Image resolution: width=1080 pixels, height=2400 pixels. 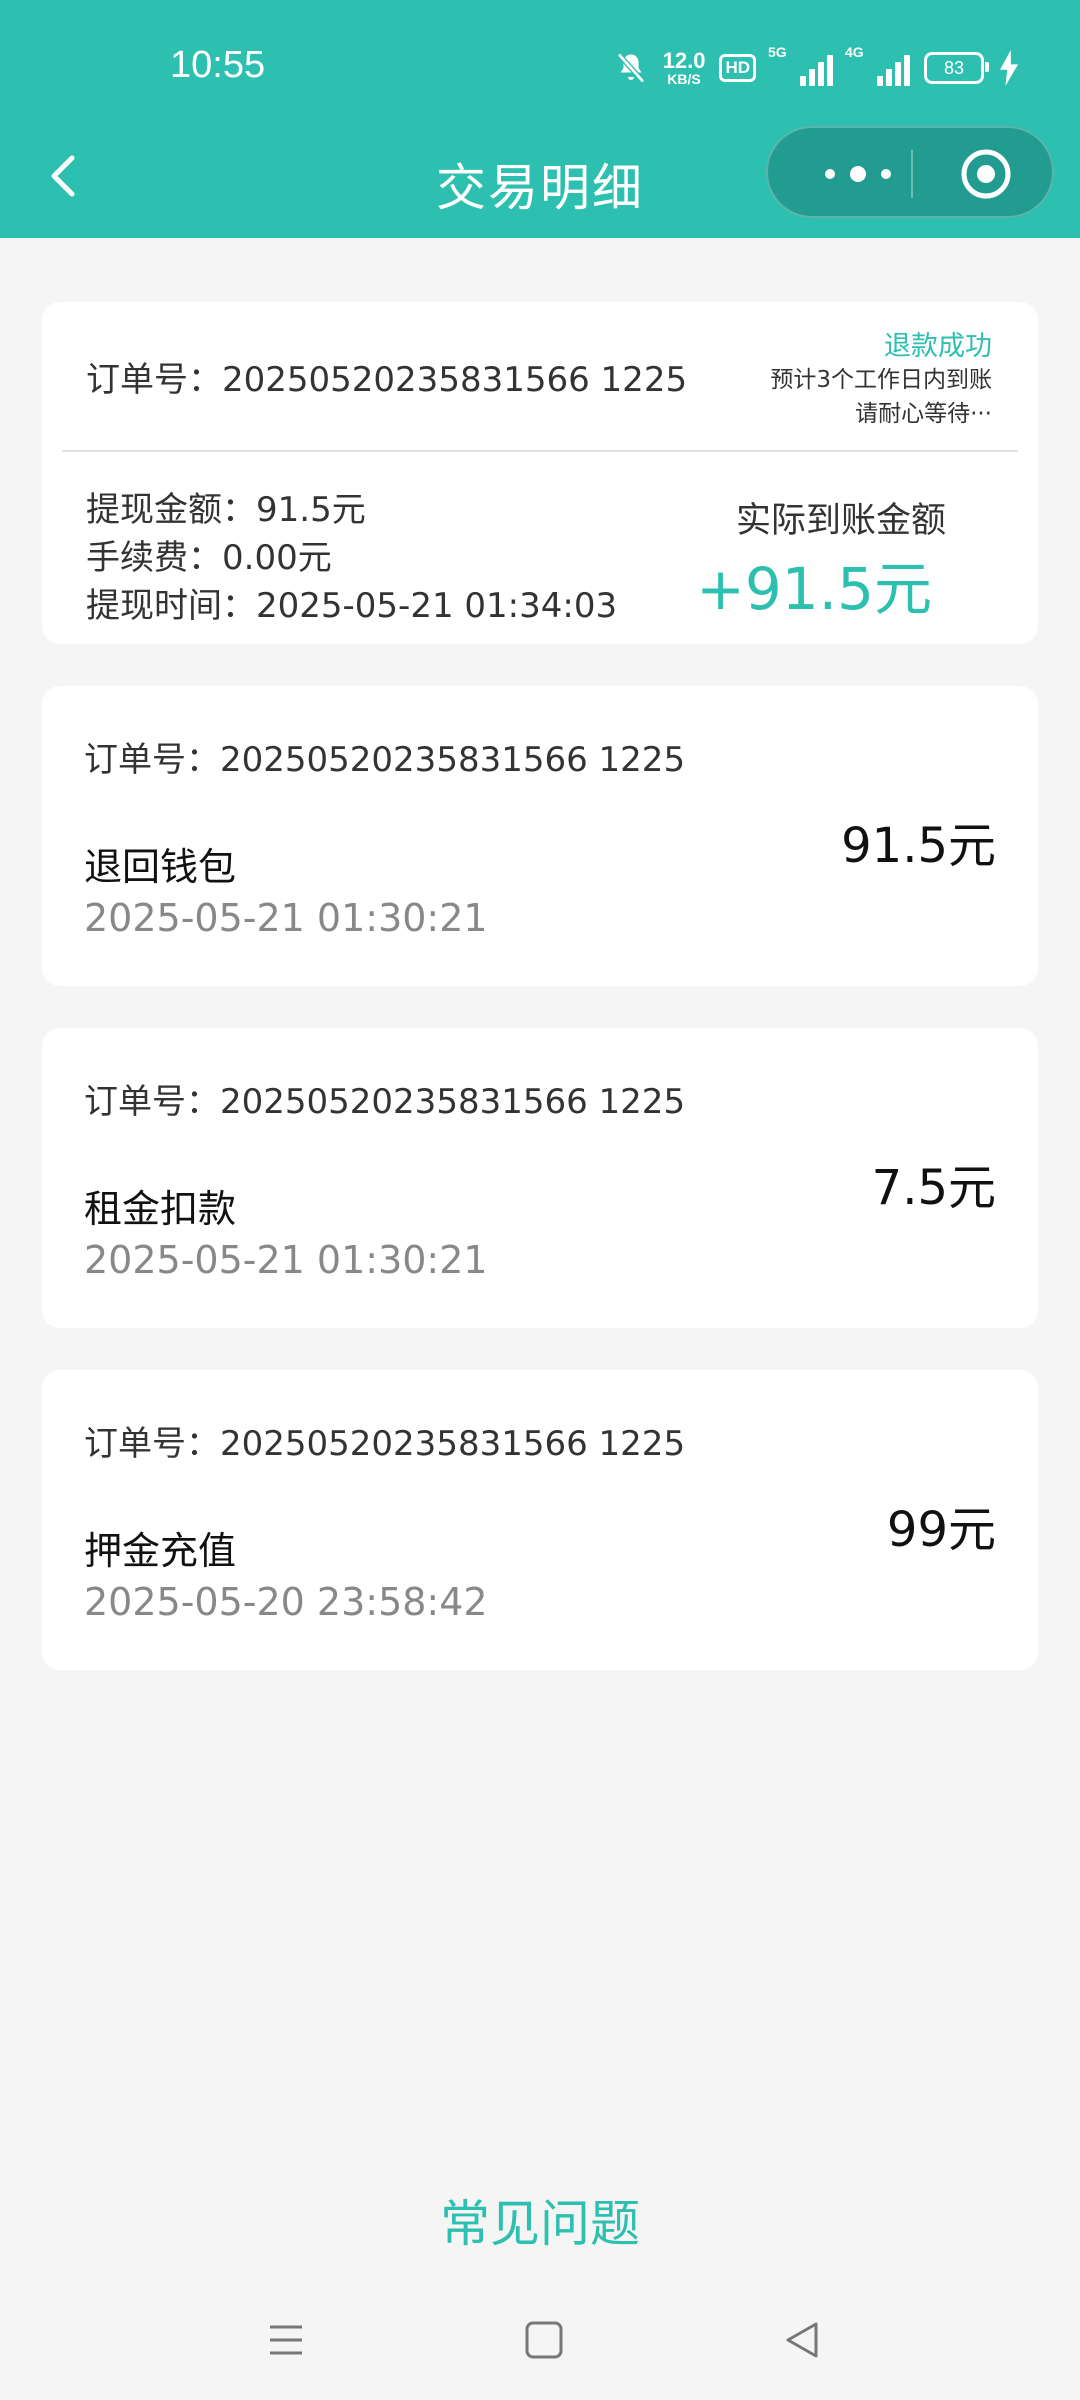 I want to click on transaction-amount: 7.5元, so click(x=933, y=1188).